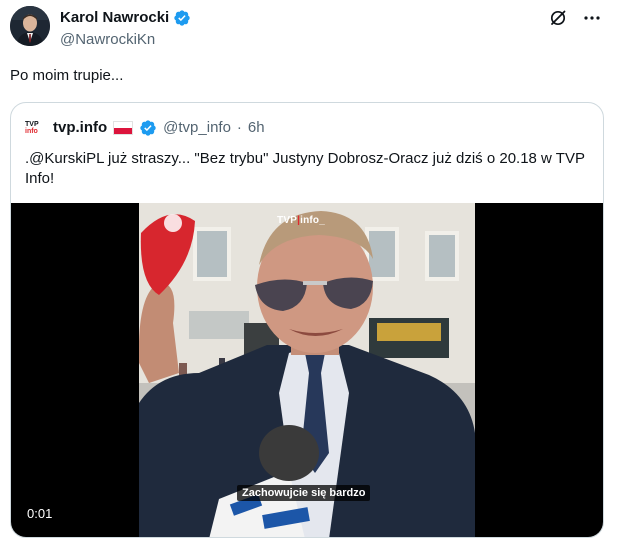 The image size is (620, 549). Describe the element at coordinates (114, 18) in the screenshot. I see `author-display-name: Karol Nawrocki` at that location.